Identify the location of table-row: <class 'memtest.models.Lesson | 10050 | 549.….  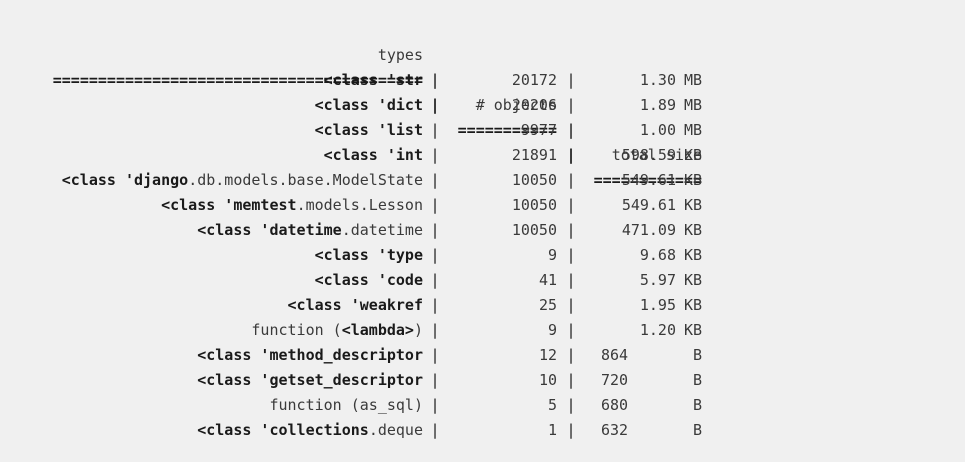
(482, 205).